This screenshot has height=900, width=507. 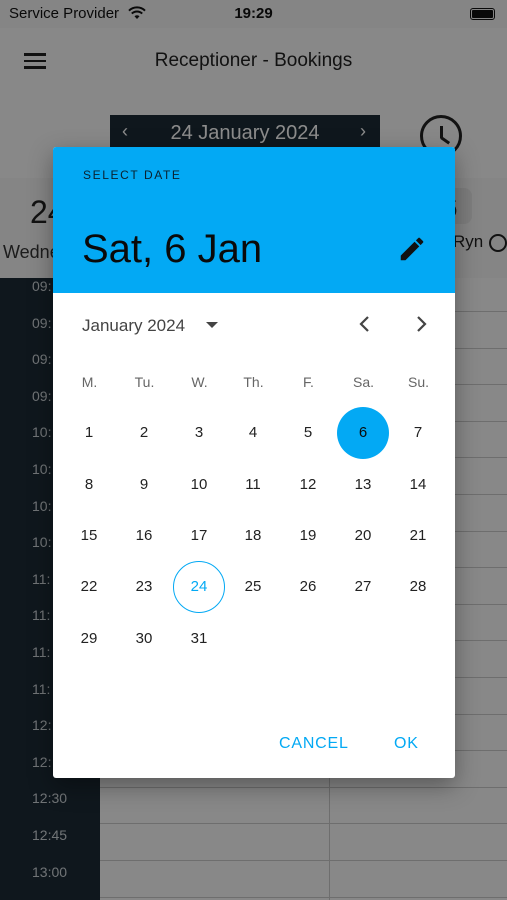 I want to click on calendar-day: 23, so click(x=144, y=587).